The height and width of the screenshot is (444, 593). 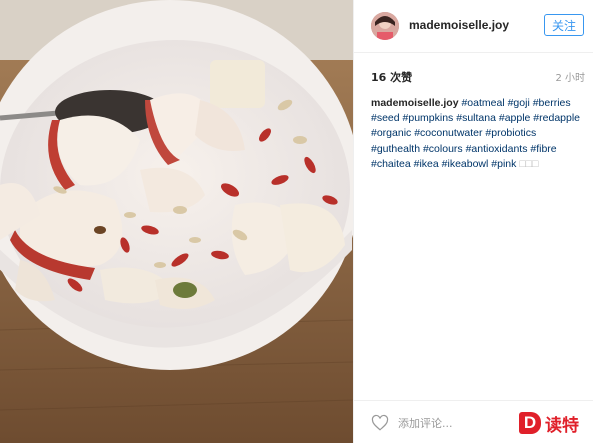 I want to click on hashtag-link: #chaitea, so click(x=391, y=164).